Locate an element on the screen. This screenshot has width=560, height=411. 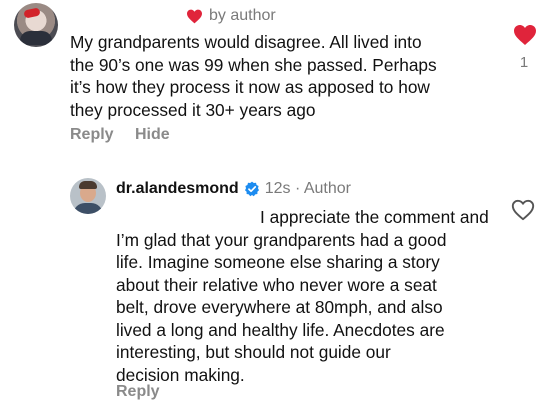
heart-outline-icon is located at coordinates (523, 210).